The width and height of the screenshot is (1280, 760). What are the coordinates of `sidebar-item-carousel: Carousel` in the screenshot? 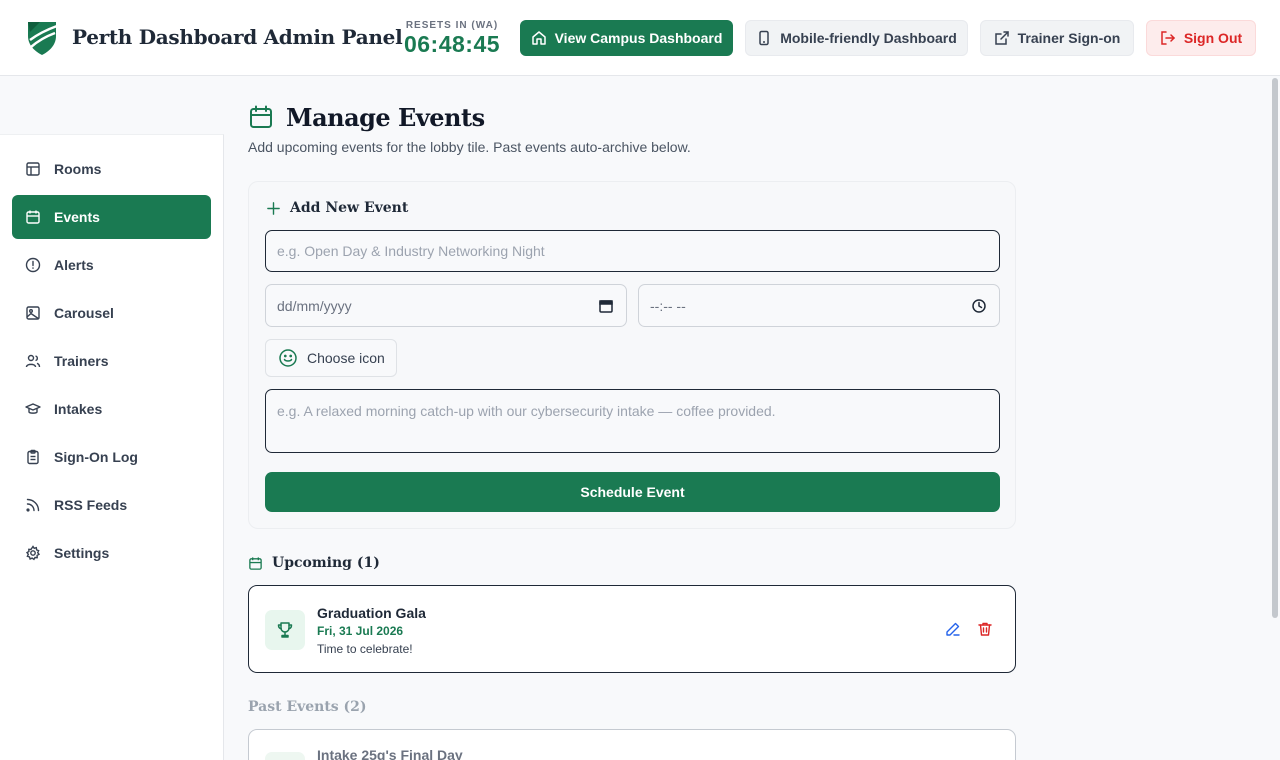 It's located at (111, 313).